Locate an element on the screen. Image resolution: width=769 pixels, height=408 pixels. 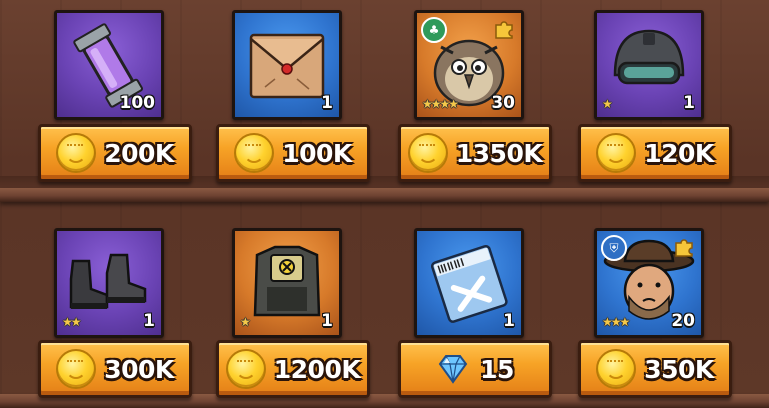
star-rating: ★★★ is located at coordinates (616, 322).